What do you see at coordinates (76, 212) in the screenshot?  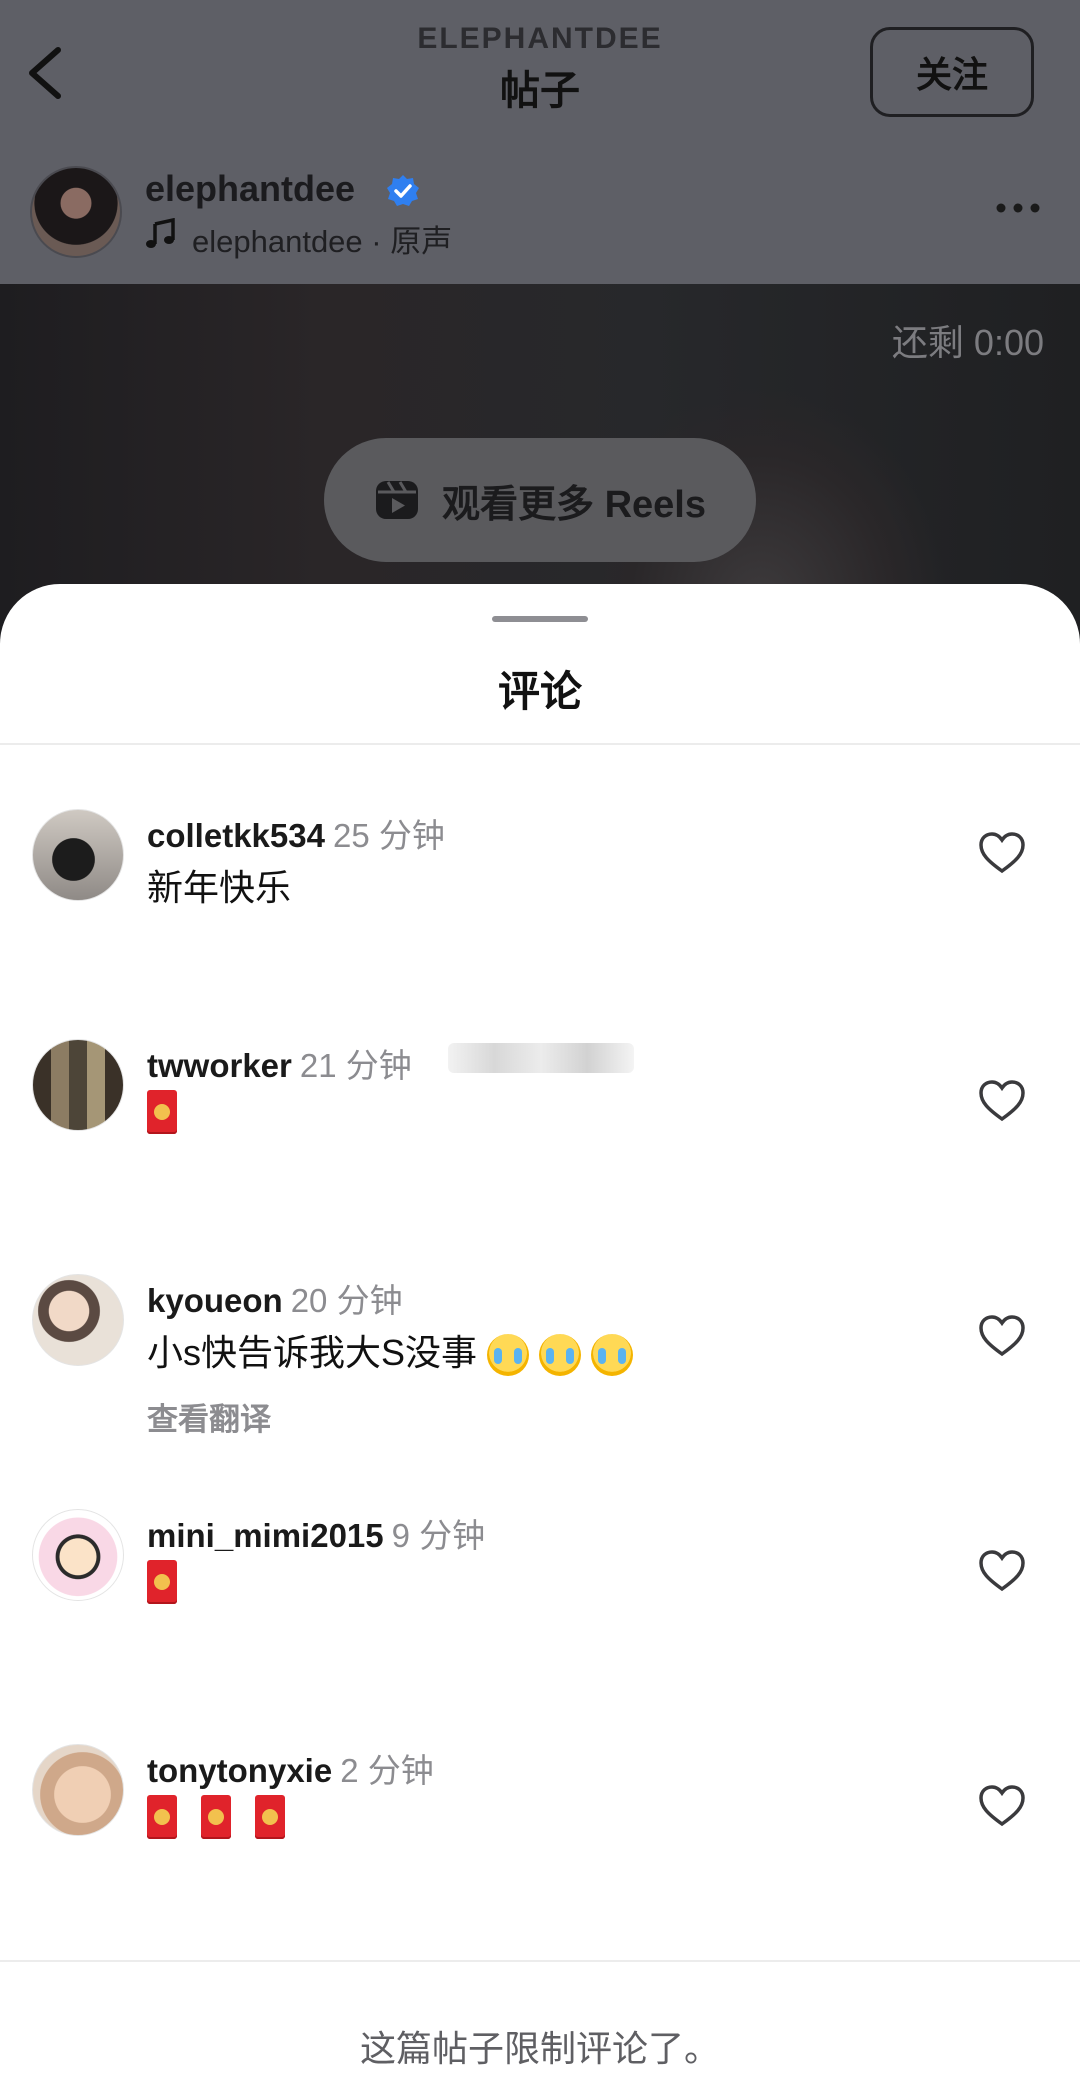 I see `author-avatar` at bounding box center [76, 212].